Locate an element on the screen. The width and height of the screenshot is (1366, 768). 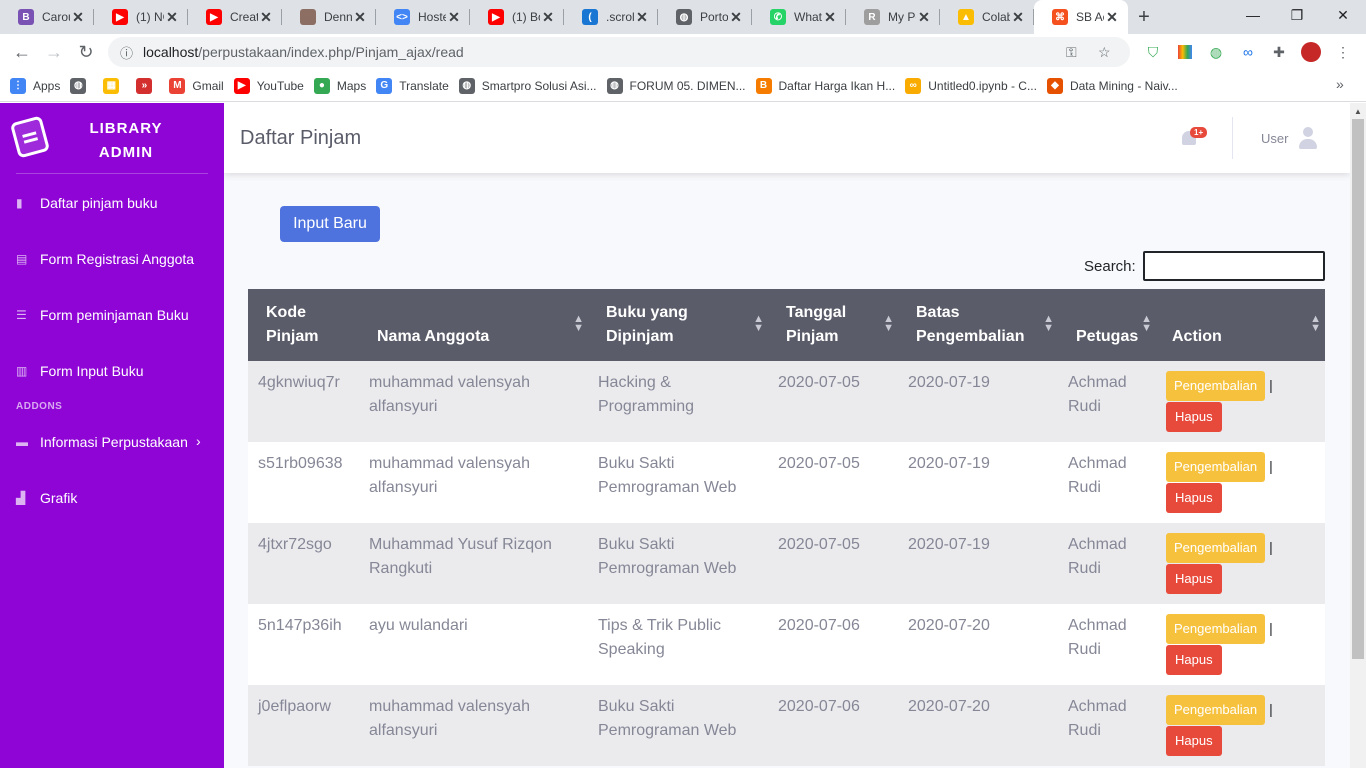
browser-tab: ◍ Porto ✕ is located at coordinates (705, 17).